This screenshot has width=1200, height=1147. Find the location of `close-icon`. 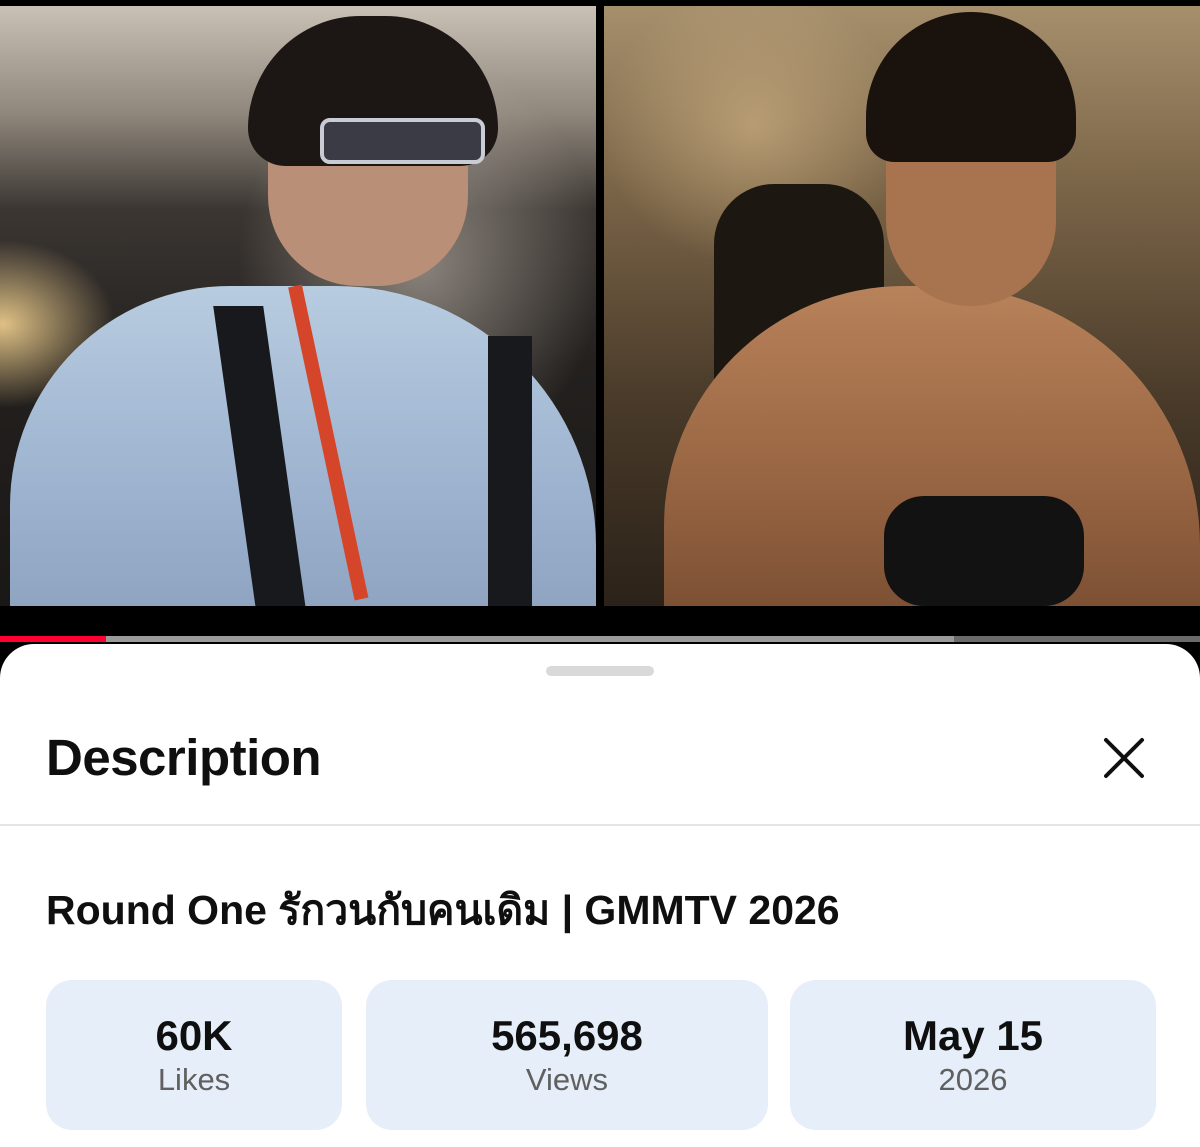

close-icon is located at coordinates (1124, 758).